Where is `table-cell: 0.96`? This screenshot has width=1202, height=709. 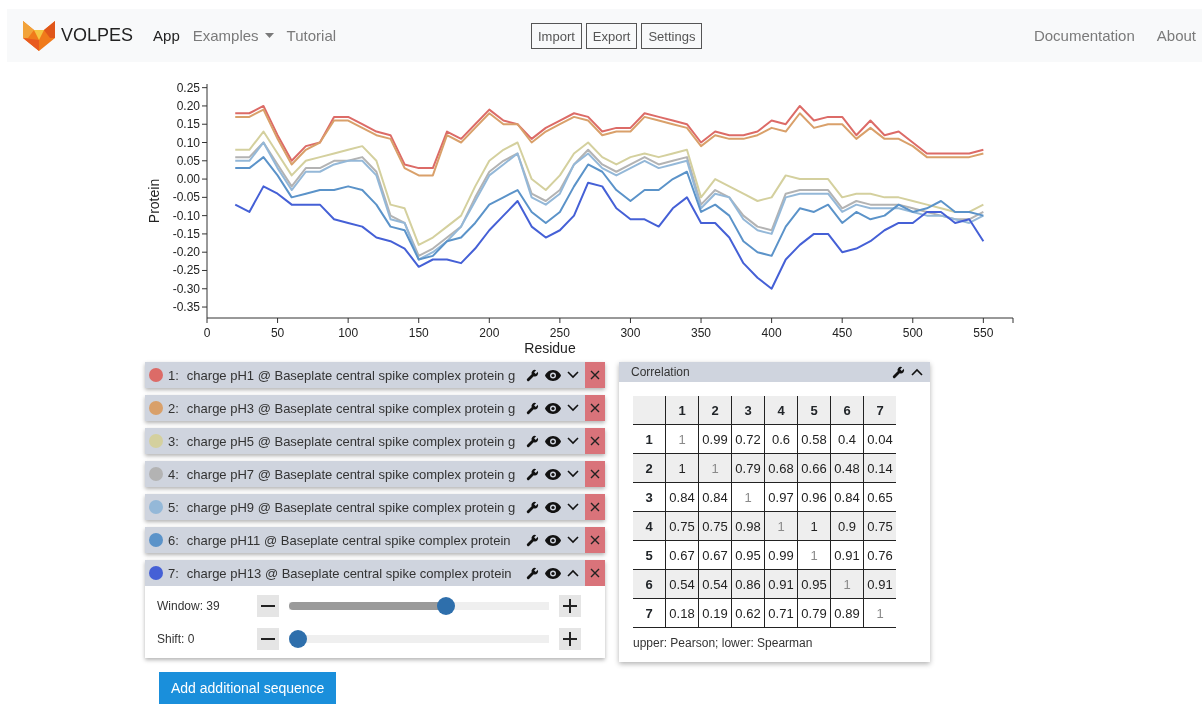 table-cell: 0.96 is located at coordinates (814, 497).